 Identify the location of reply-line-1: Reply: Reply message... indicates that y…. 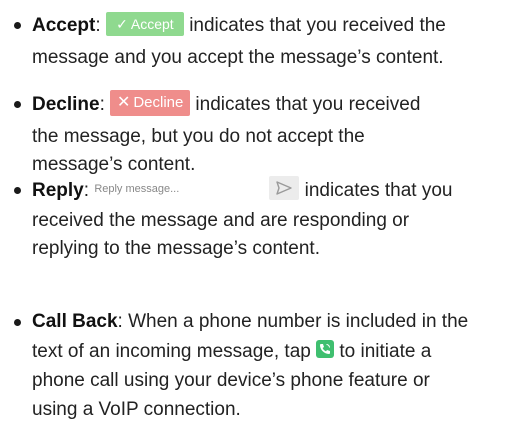
(242, 189).